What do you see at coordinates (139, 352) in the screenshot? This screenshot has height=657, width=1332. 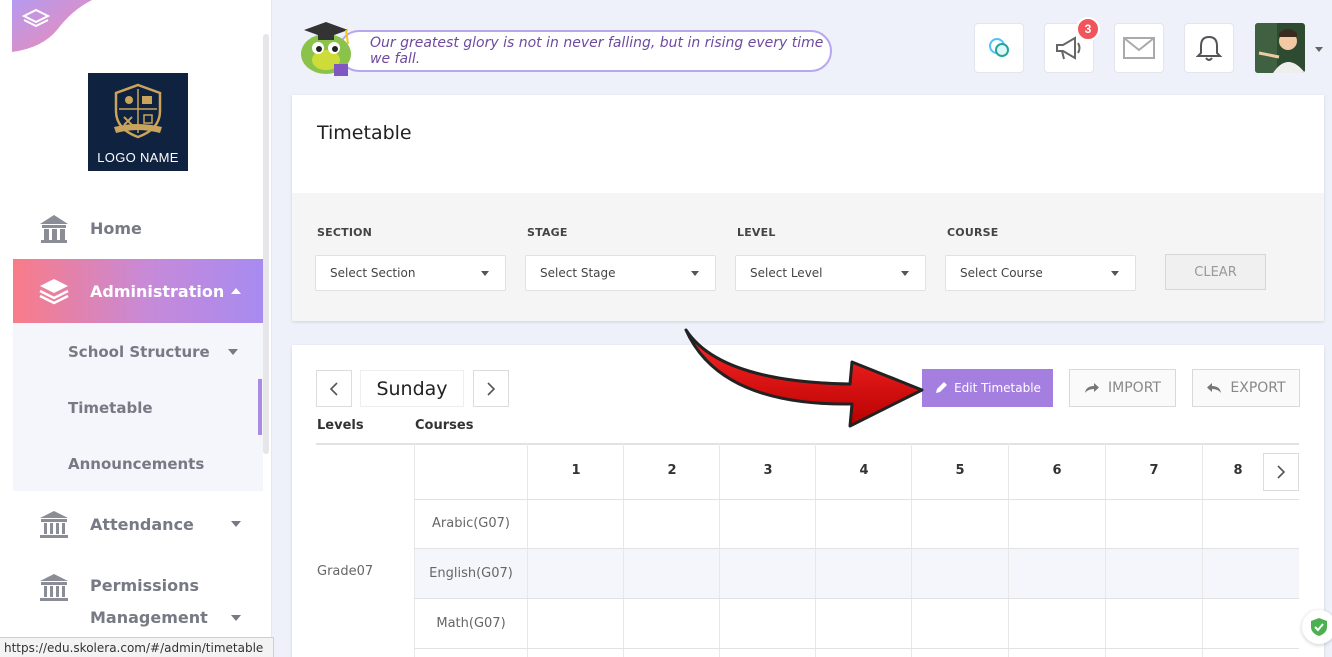 I see `submenu-item-label: School Structure` at bounding box center [139, 352].